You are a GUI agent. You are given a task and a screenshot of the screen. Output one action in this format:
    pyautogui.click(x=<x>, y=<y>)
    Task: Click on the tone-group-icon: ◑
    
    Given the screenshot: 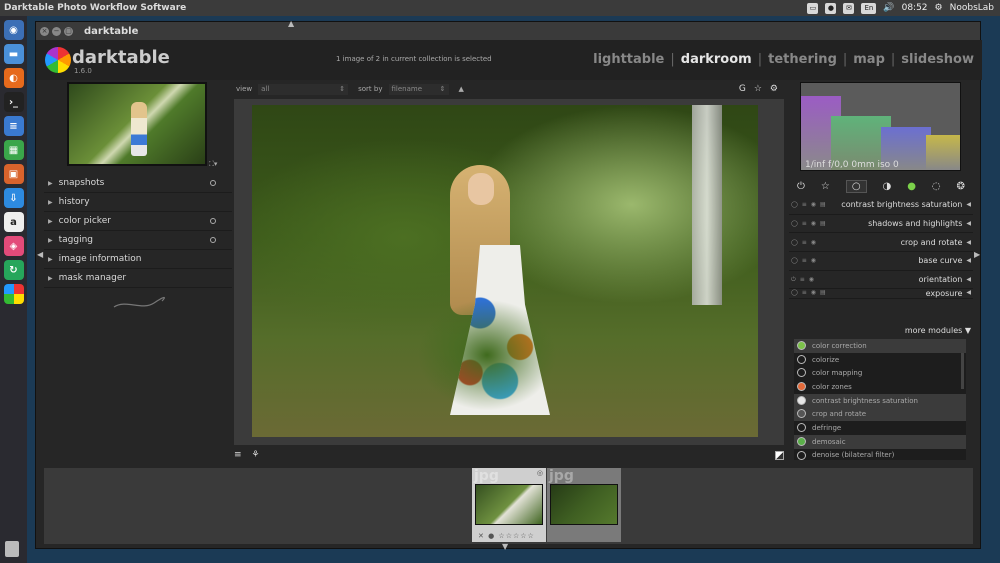 What is the action you would take?
    pyautogui.click(x=887, y=186)
    